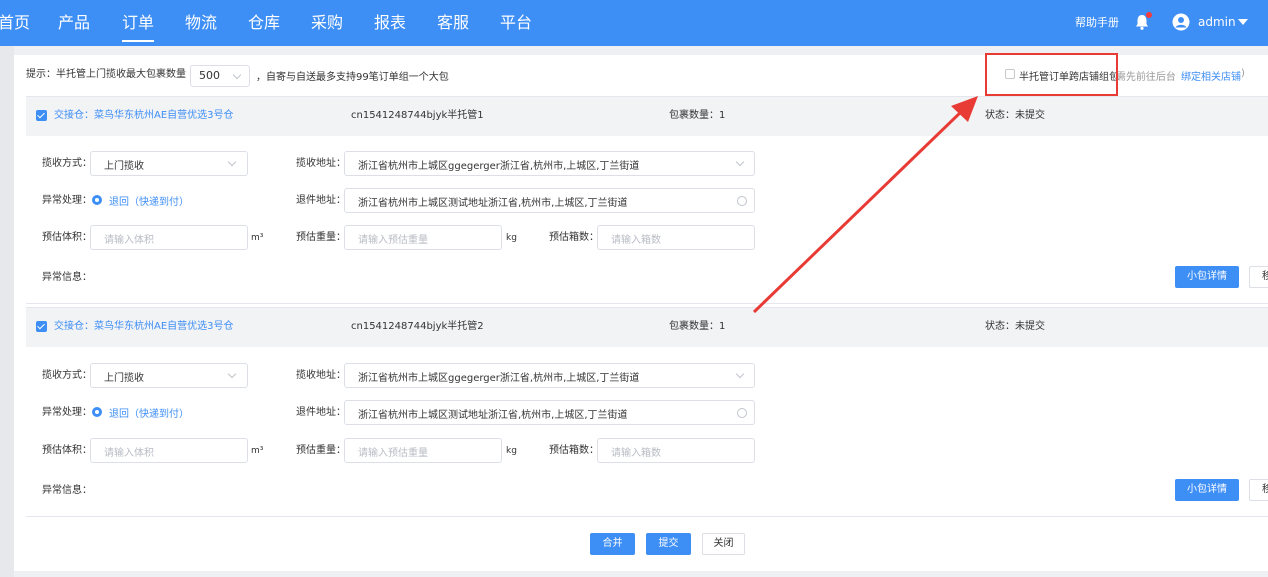  What do you see at coordinates (723, 544) in the screenshot?
I see `close-button: 关闭` at bounding box center [723, 544].